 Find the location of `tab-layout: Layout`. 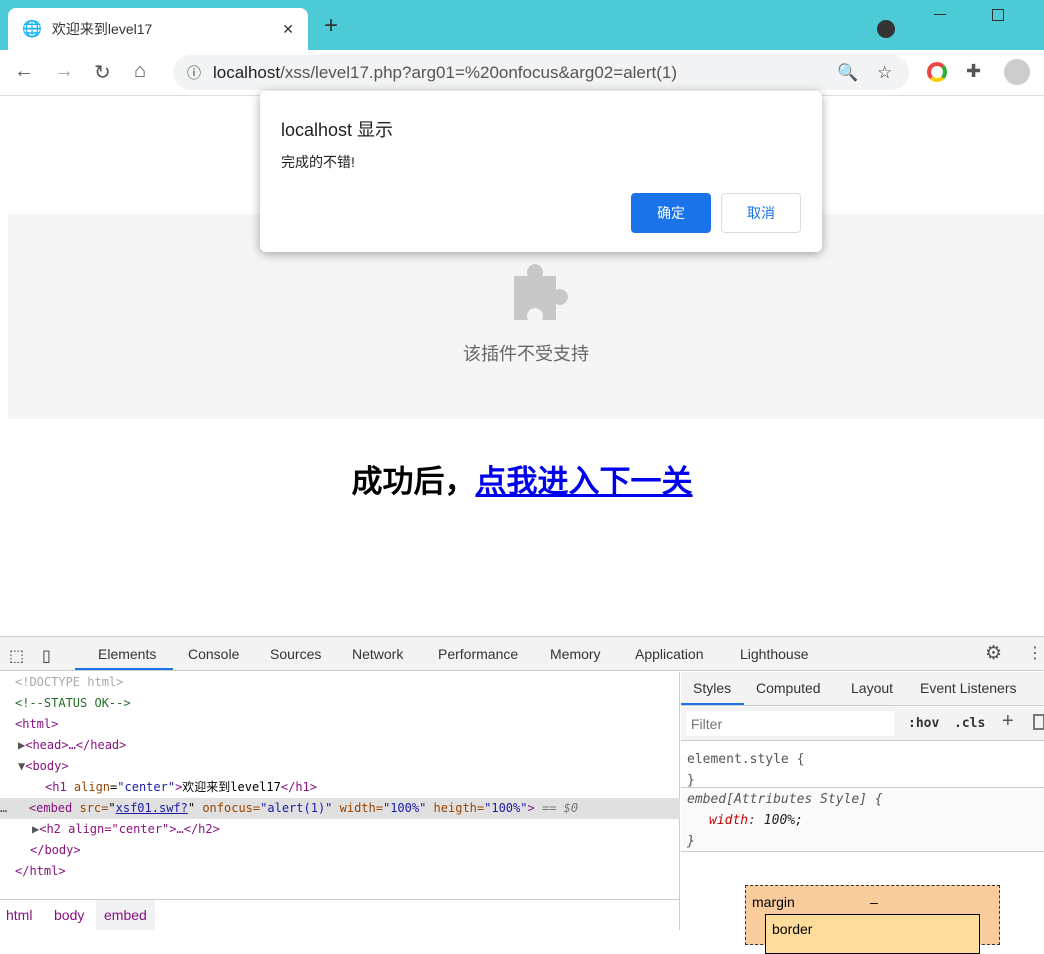

tab-layout: Layout is located at coordinates (872, 688).